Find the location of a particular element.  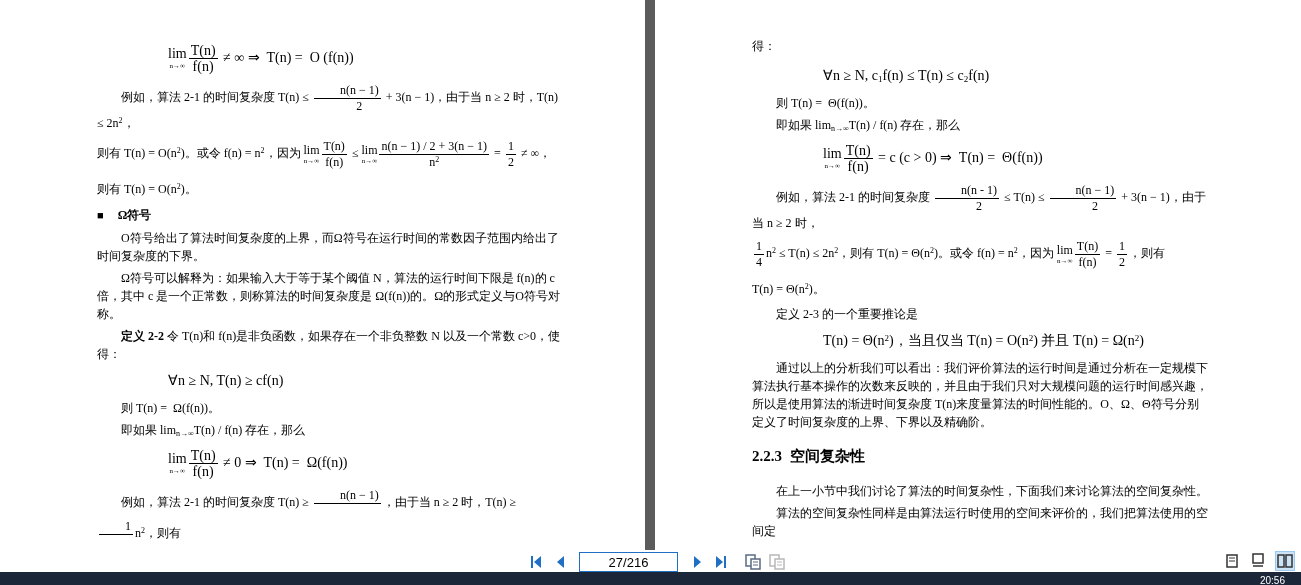

formula: ∀n ≥ N, c$_{1}$f(n) ≤ T(n) ≤ c$_{2}$f(n) is located at coordinates (907, 76).